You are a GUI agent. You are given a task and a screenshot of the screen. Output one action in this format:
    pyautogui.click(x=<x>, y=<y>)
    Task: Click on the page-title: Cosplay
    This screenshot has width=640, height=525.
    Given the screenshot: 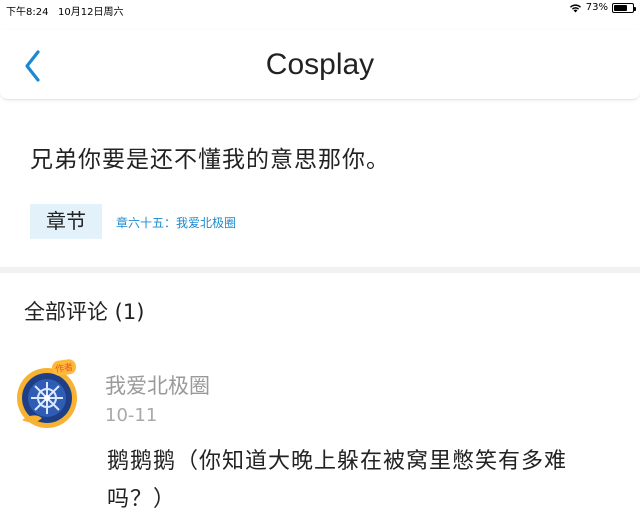 What is the action you would take?
    pyautogui.click(x=320, y=64)
    